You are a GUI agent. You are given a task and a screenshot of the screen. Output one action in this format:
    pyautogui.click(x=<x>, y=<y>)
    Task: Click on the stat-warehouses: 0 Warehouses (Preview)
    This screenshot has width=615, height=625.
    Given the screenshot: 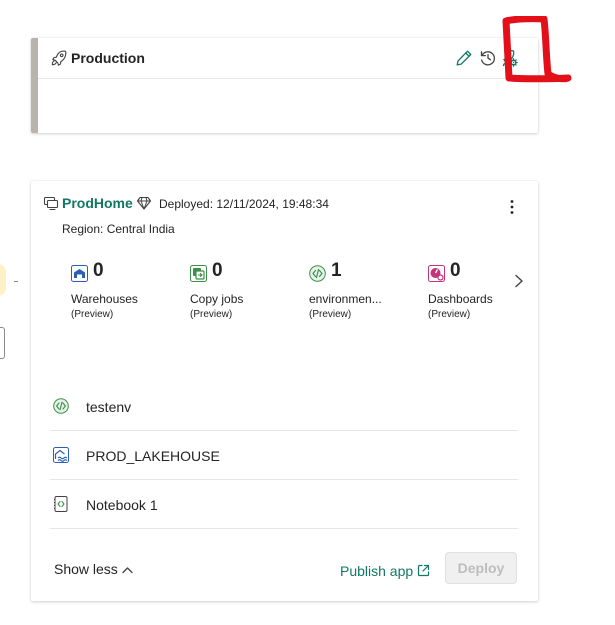 What is the action you would take?
    pyautogui.click(x=126, y=296)
    